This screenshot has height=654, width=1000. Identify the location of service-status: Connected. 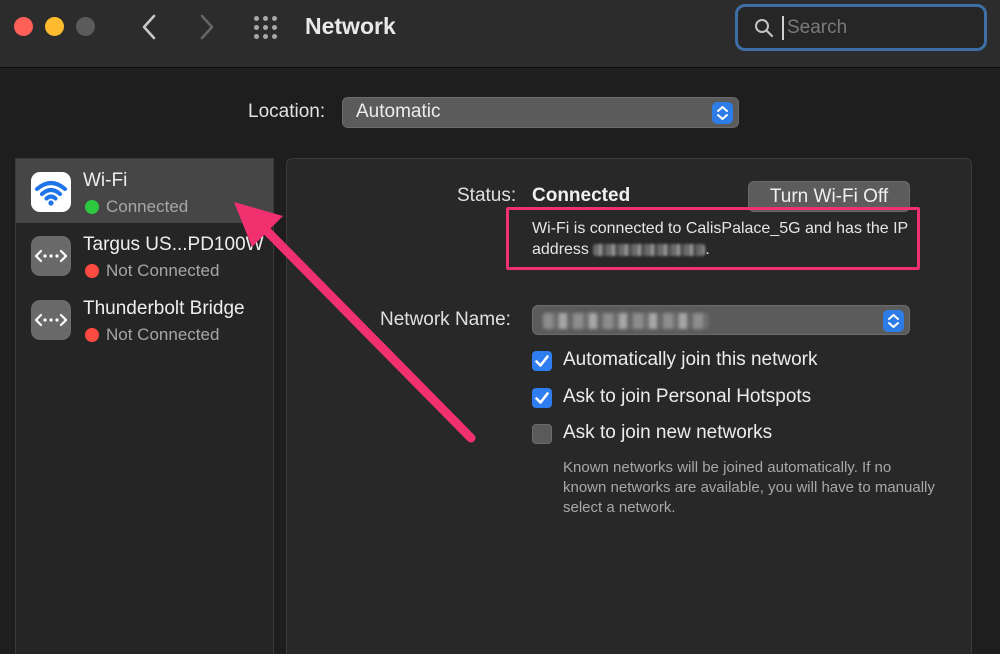
(147, 206).